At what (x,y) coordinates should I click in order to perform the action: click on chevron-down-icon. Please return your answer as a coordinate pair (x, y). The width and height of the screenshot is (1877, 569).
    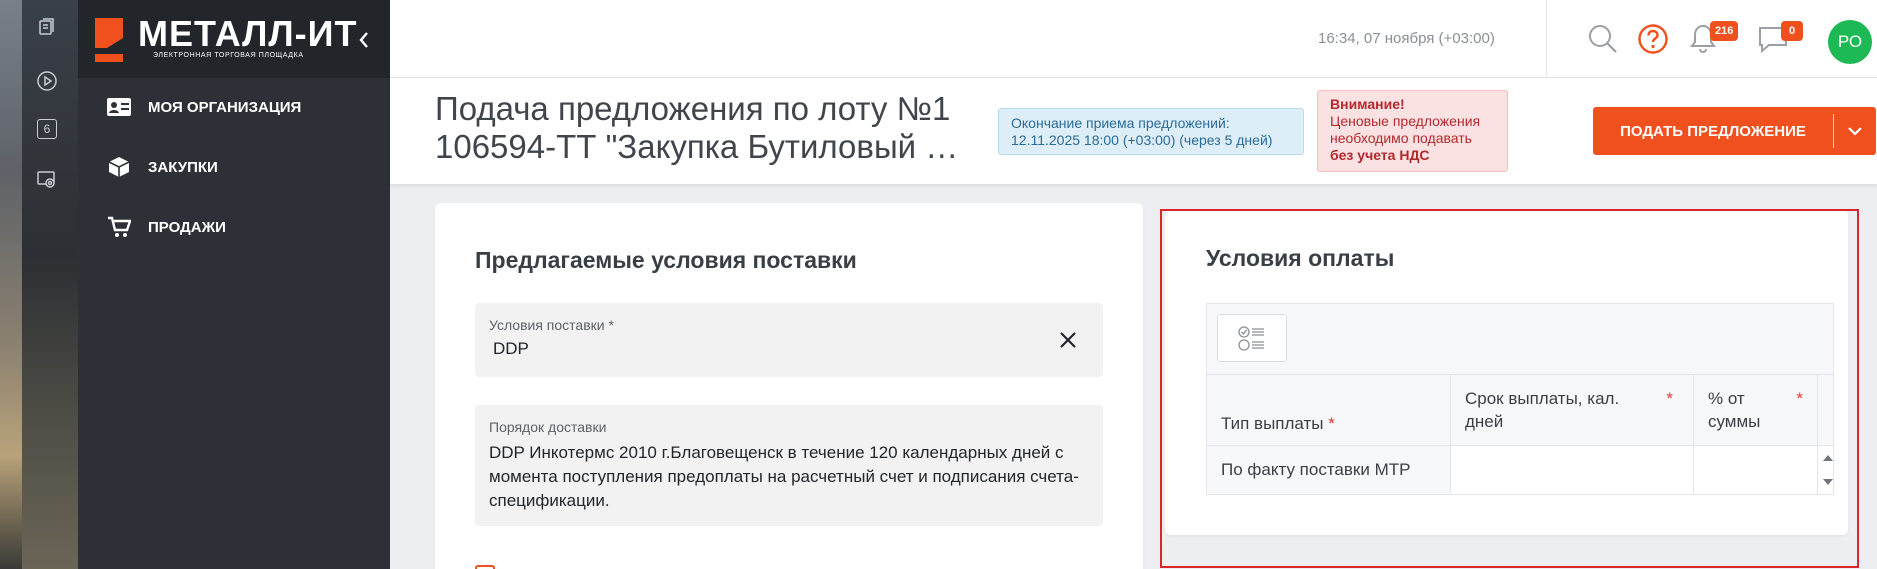
    Looking at the image, I should click on (1855, 131).